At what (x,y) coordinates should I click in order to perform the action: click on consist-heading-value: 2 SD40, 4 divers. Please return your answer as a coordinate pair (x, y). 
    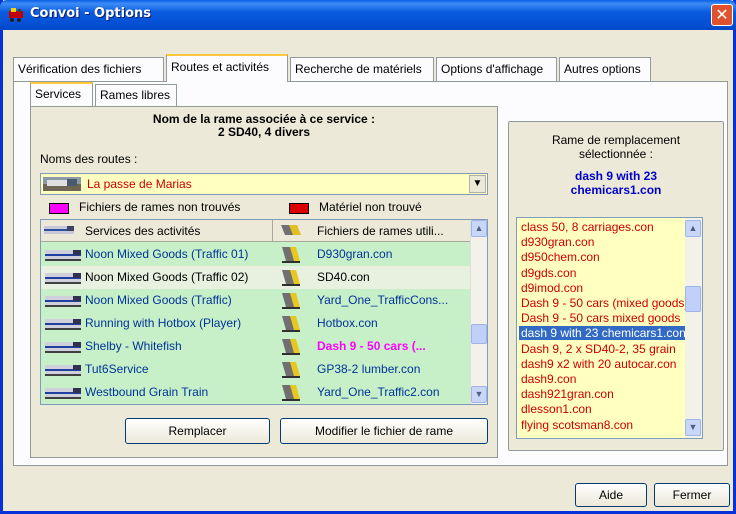
    Looking at the image, I should click on (264, 132).